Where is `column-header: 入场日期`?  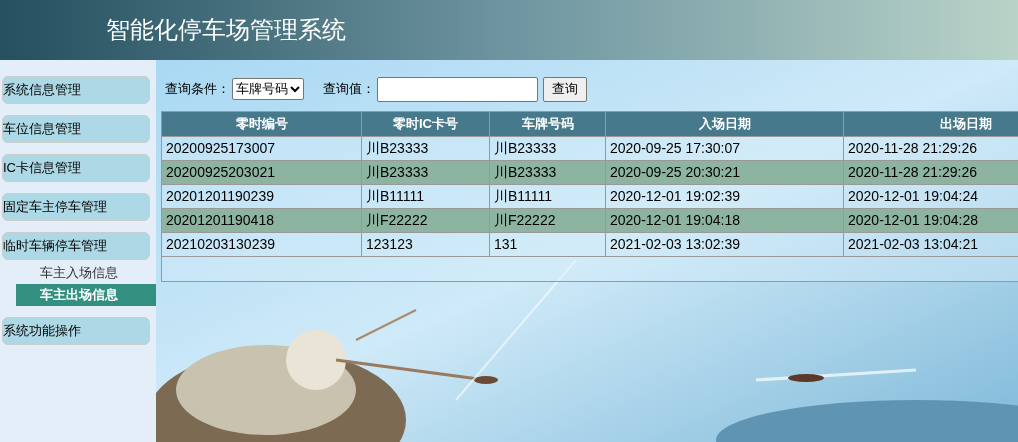
column-header: 入场日期 is located at coordinates (725, 124).